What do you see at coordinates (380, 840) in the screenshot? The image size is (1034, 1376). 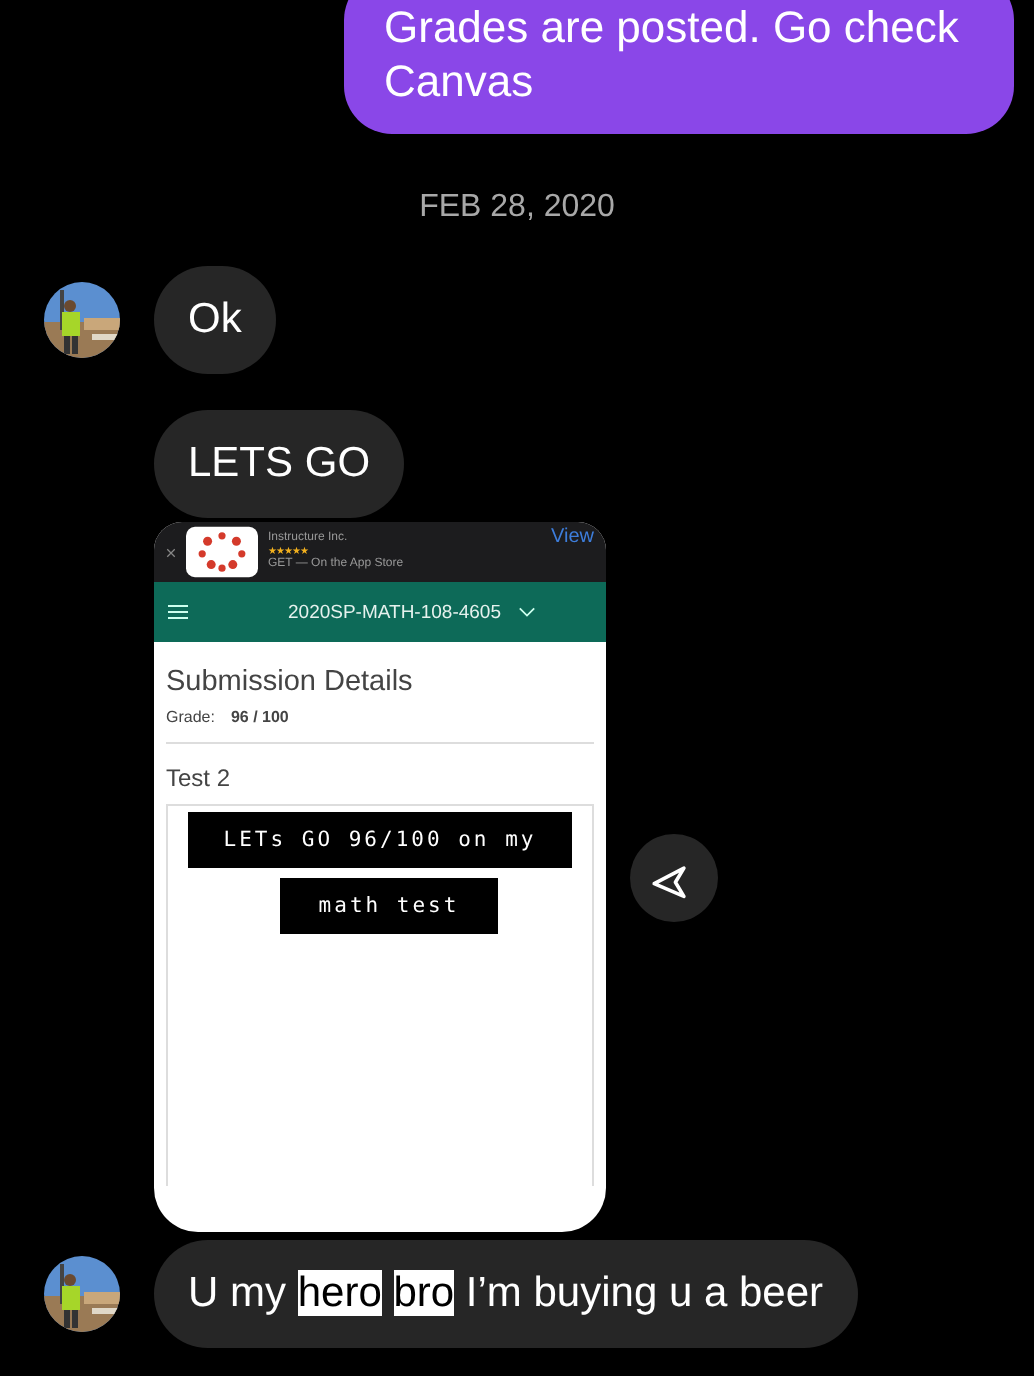 I see `caption-sticker: LETs GO 96/100 on my` at bounding box center [380, 840].